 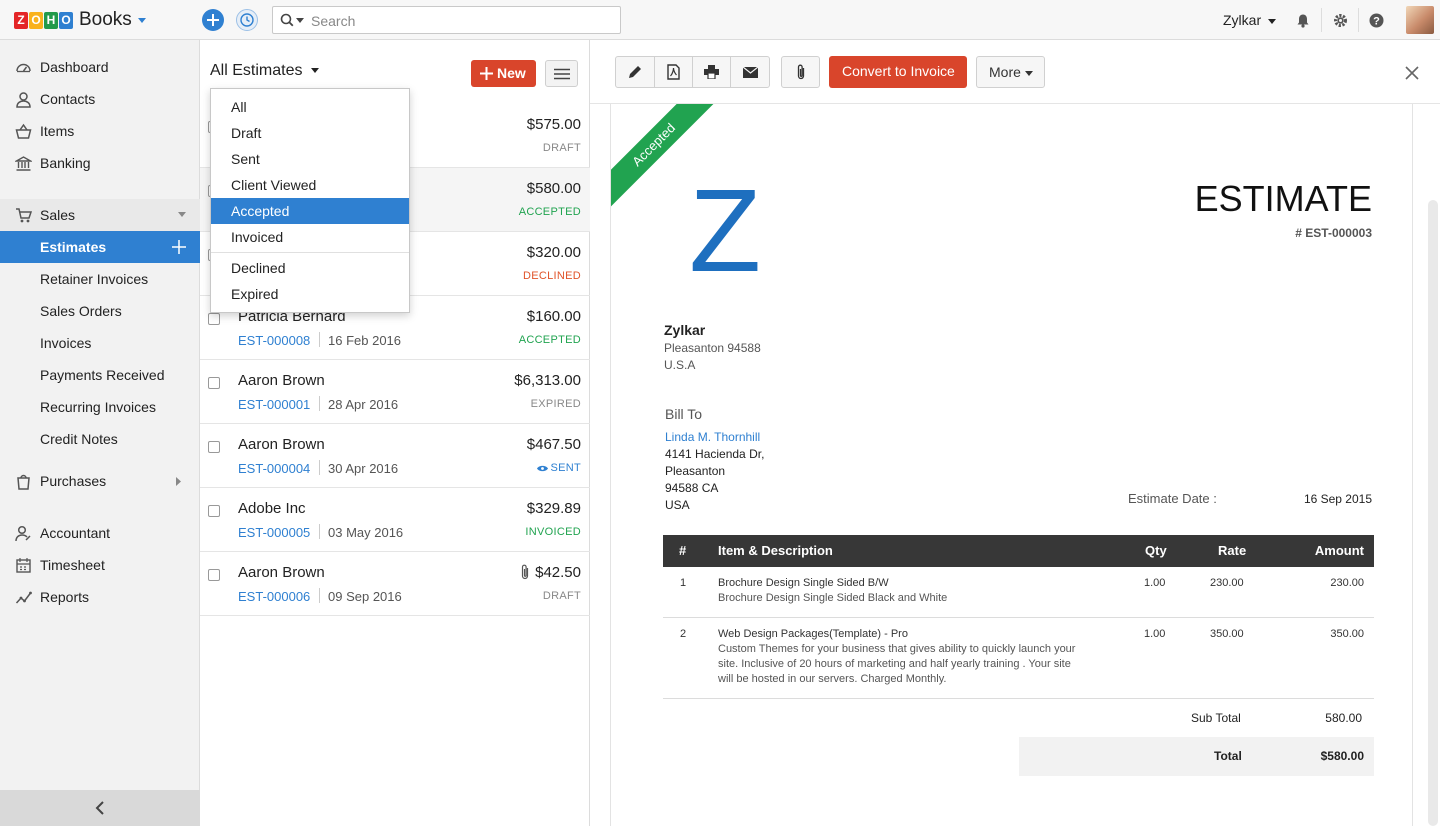 I want to click on sidebar-item-retainer-invoices: Retainer Invoices, so click(x=100, y=279).